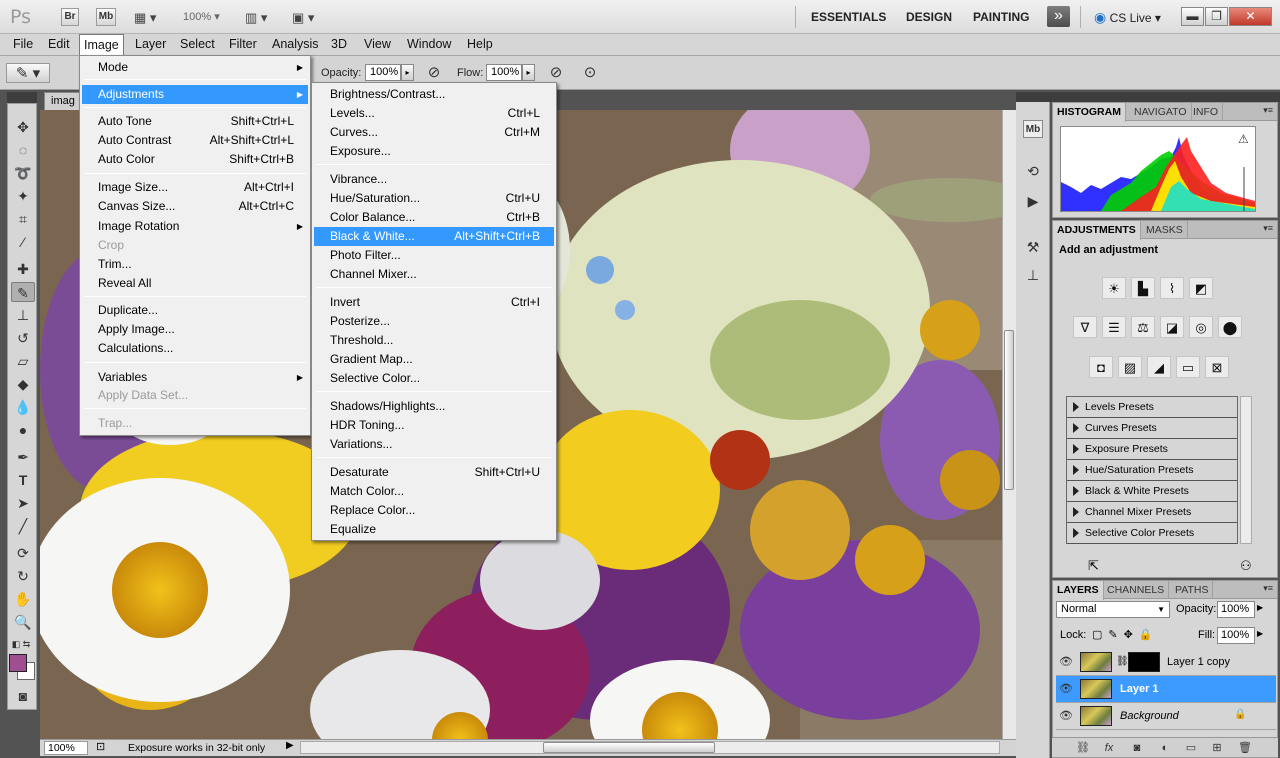 Image resolution: width=1280 pixels, height=758 pixels. I want to click on horizontal-scrollbar-thumb, so click(629, 747).